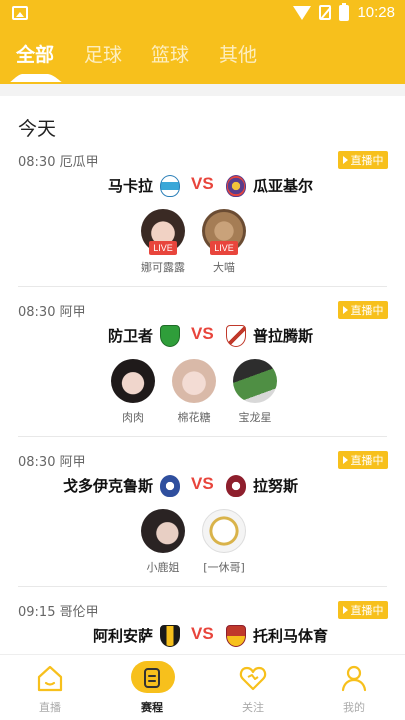  What do you see at coordinates (130, 336) in the screenshot?
I see `home-team-name: 防卫者` at bounding box center [130, 336].